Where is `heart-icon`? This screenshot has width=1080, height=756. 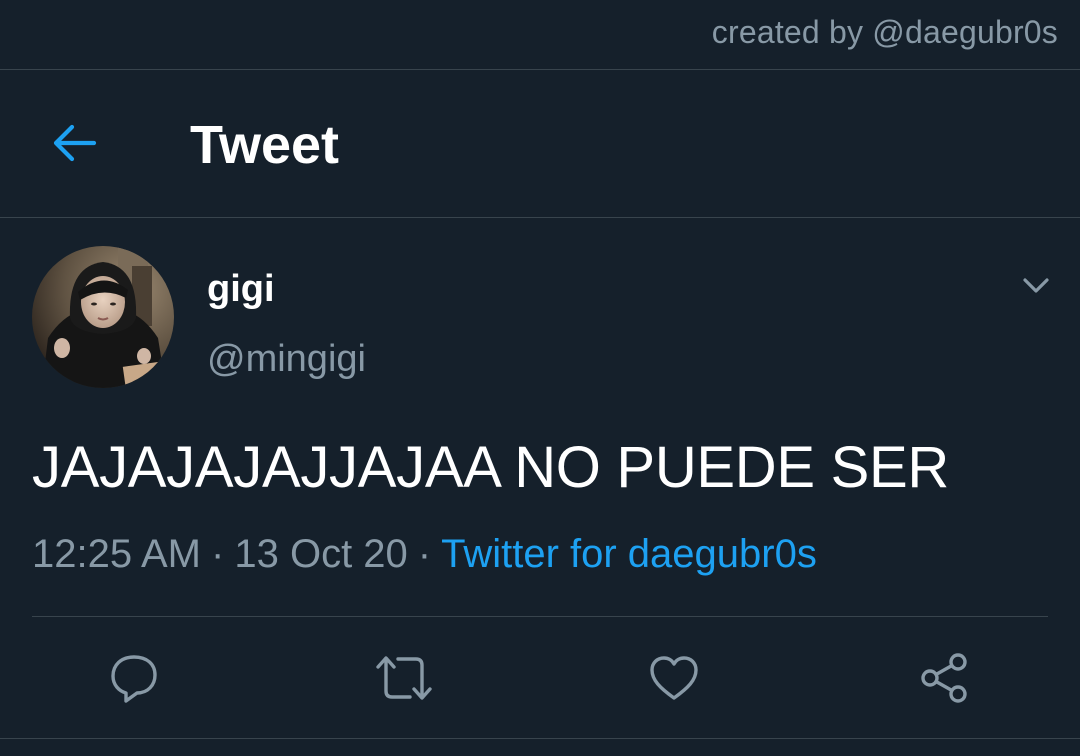 heart-icon is located at coordinates (674, 678).